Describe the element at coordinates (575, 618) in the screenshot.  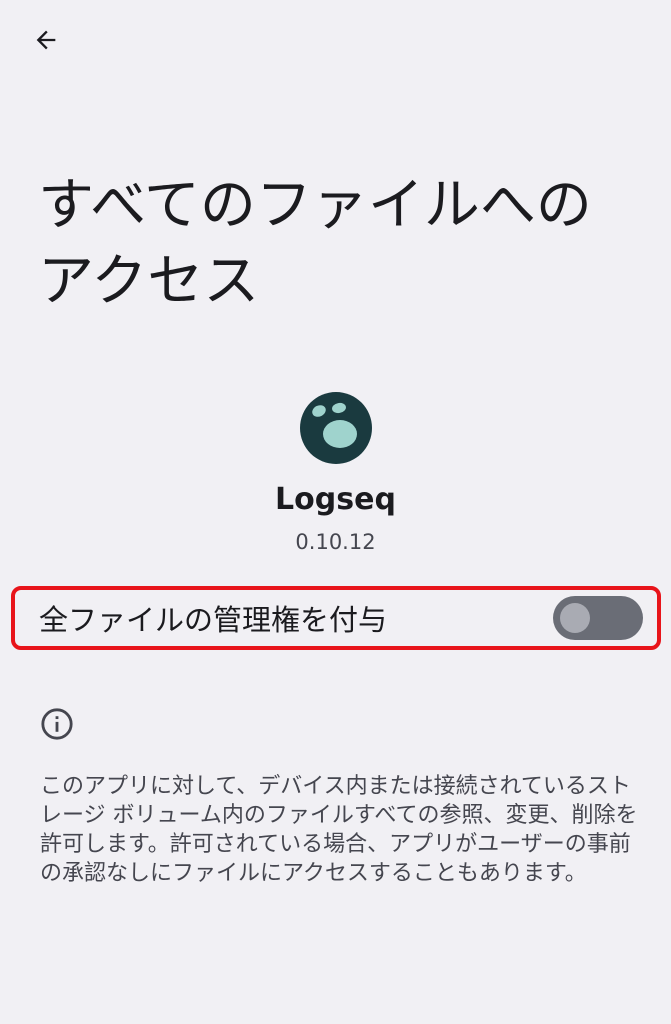
I see `switch-thumb` at that location.